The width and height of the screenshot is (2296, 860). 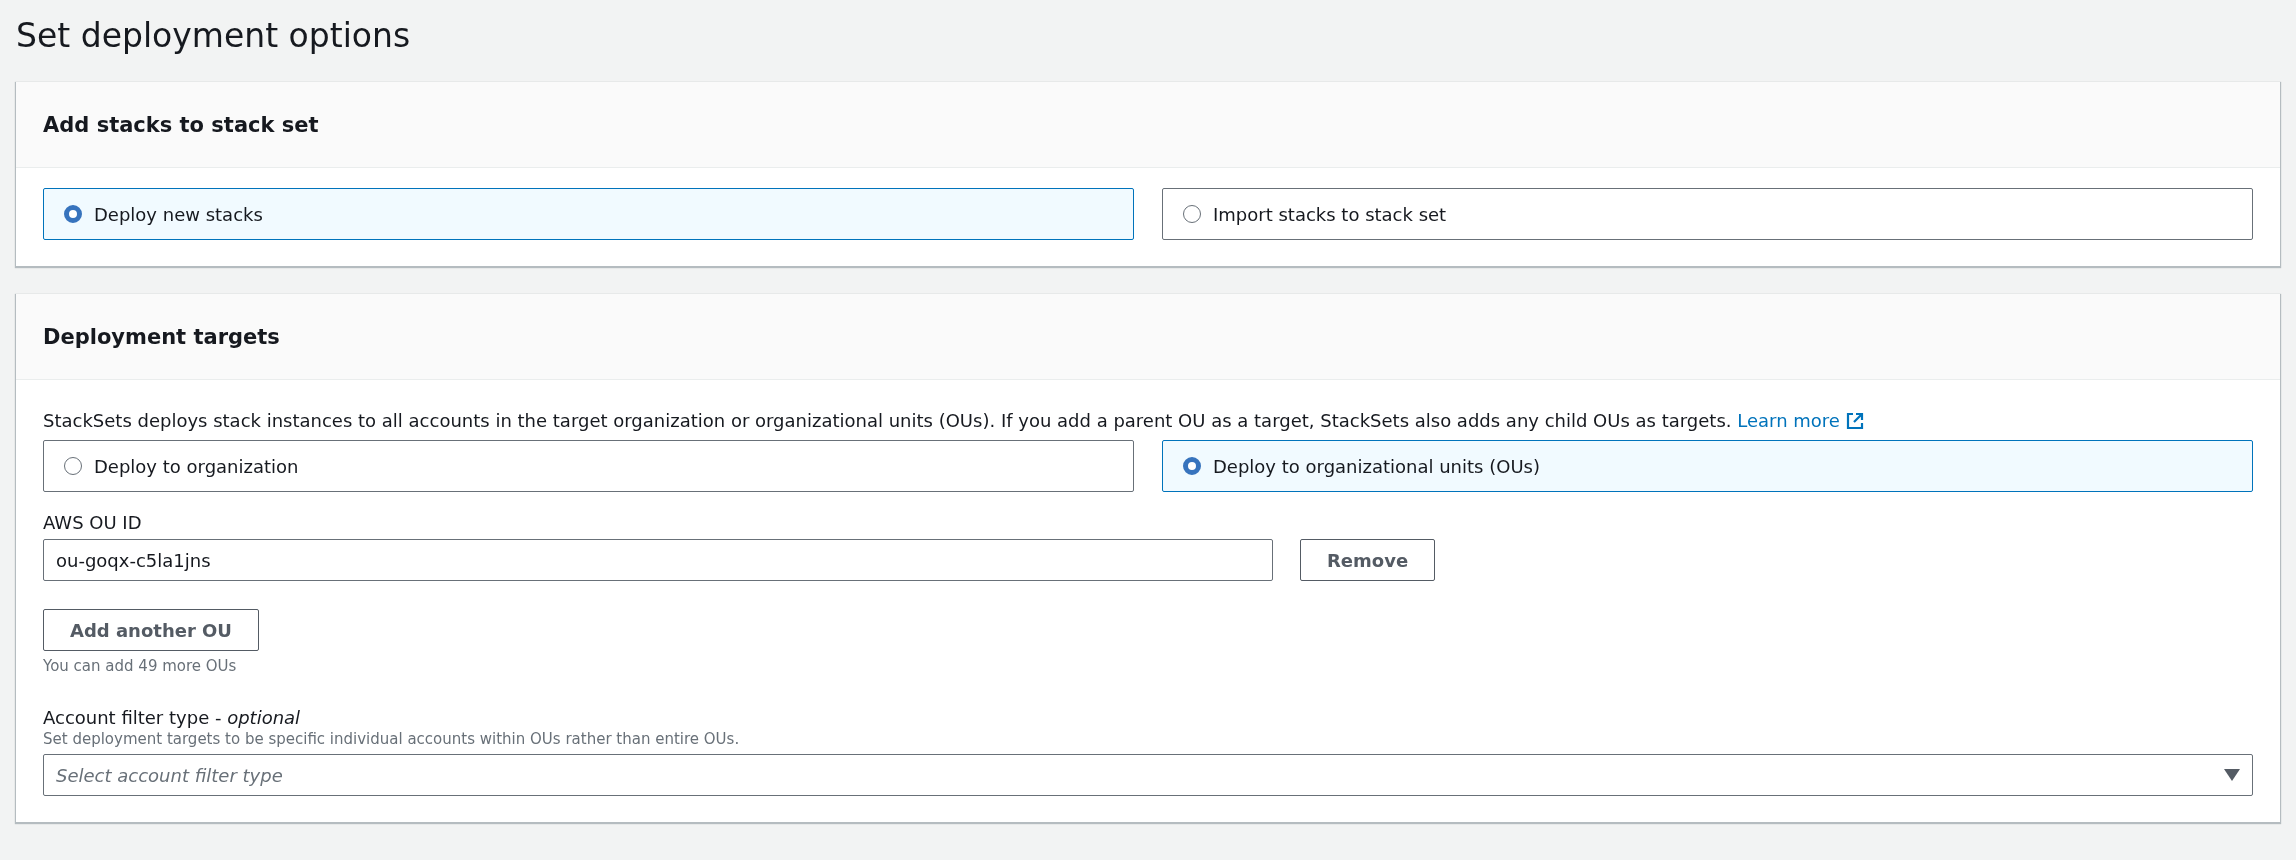 What do you see at coordinates (1330, 214) in the screenshot?
I see `radio-label: Import stacks to stack set` at bounding box center [1330, 214].